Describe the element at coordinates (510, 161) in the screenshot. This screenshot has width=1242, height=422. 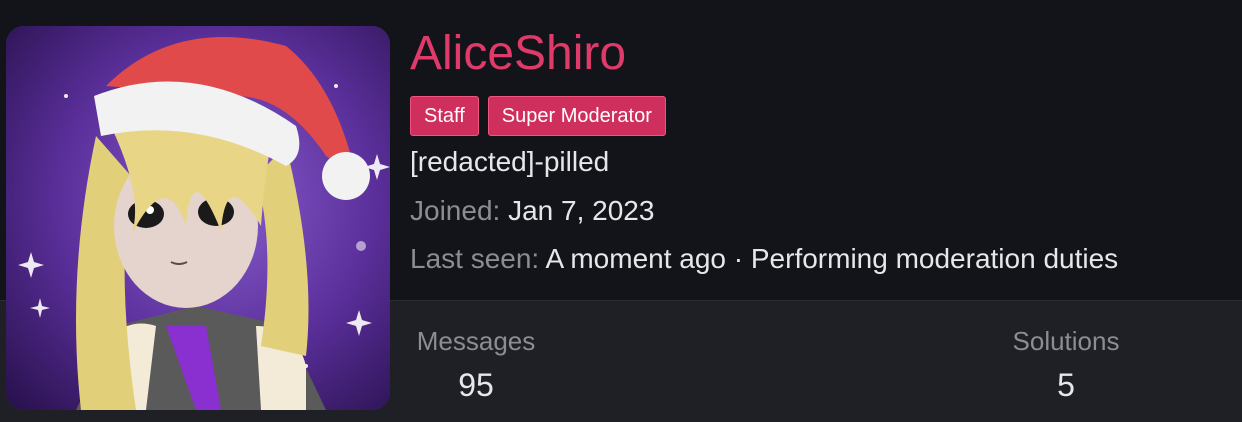
I see `custom-title: [redacted]-pilled` at that location.